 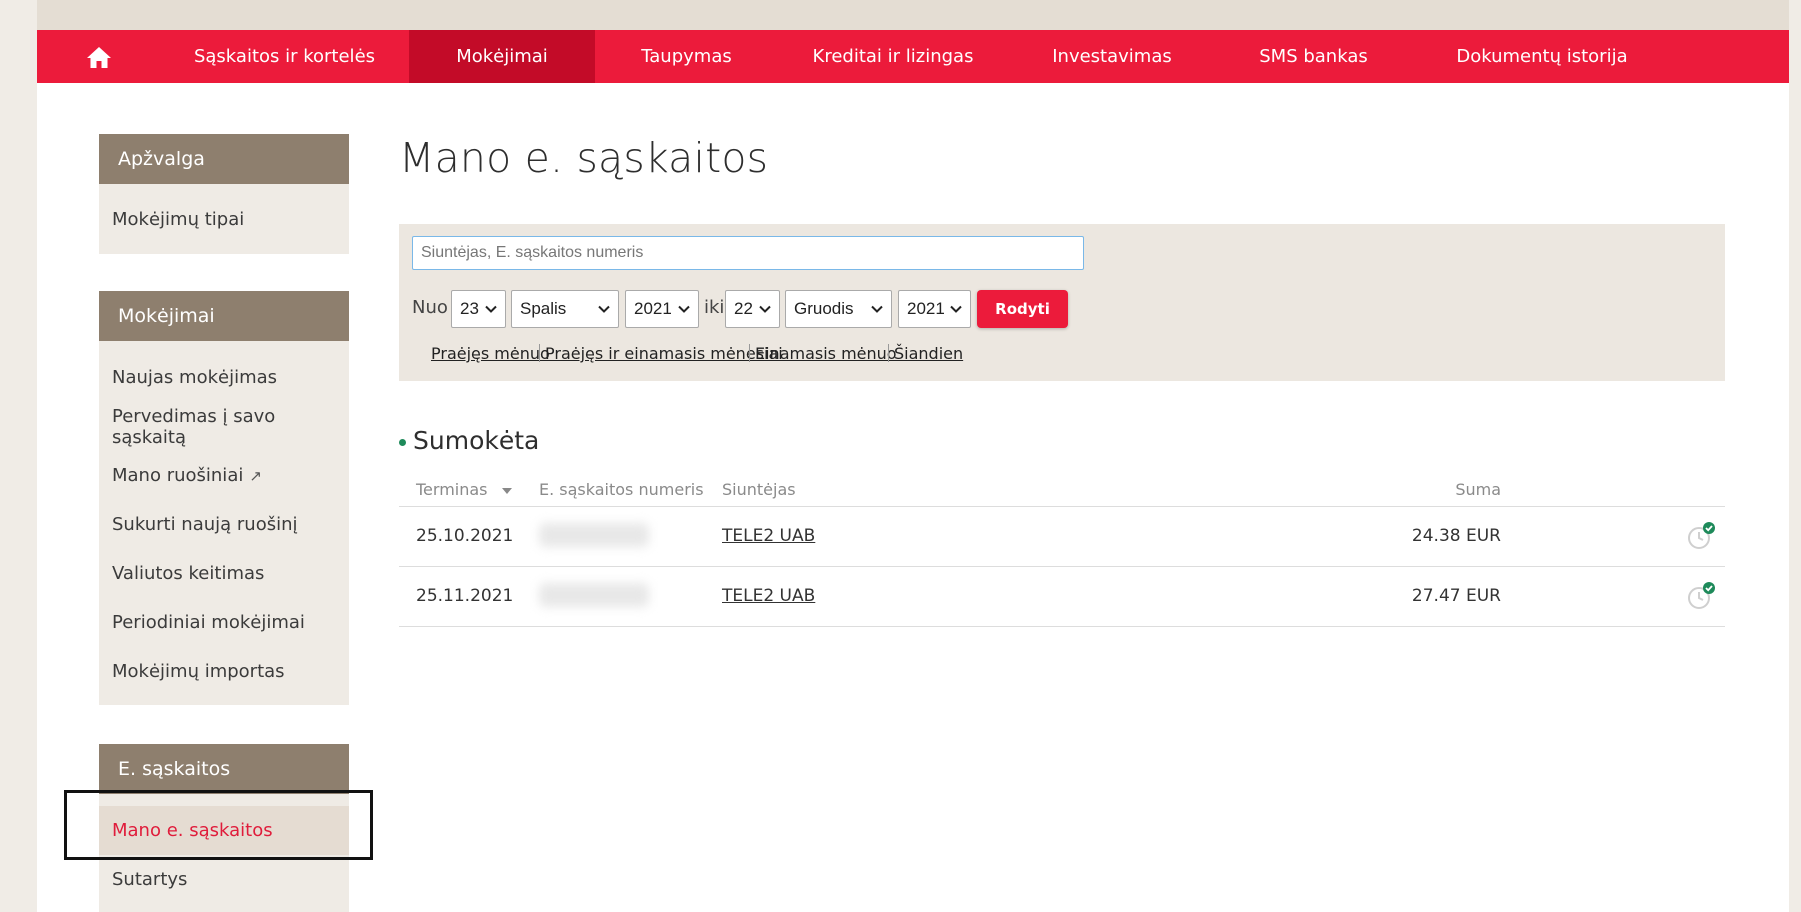 I want to click on top-strip, so click(x=913, y=15).